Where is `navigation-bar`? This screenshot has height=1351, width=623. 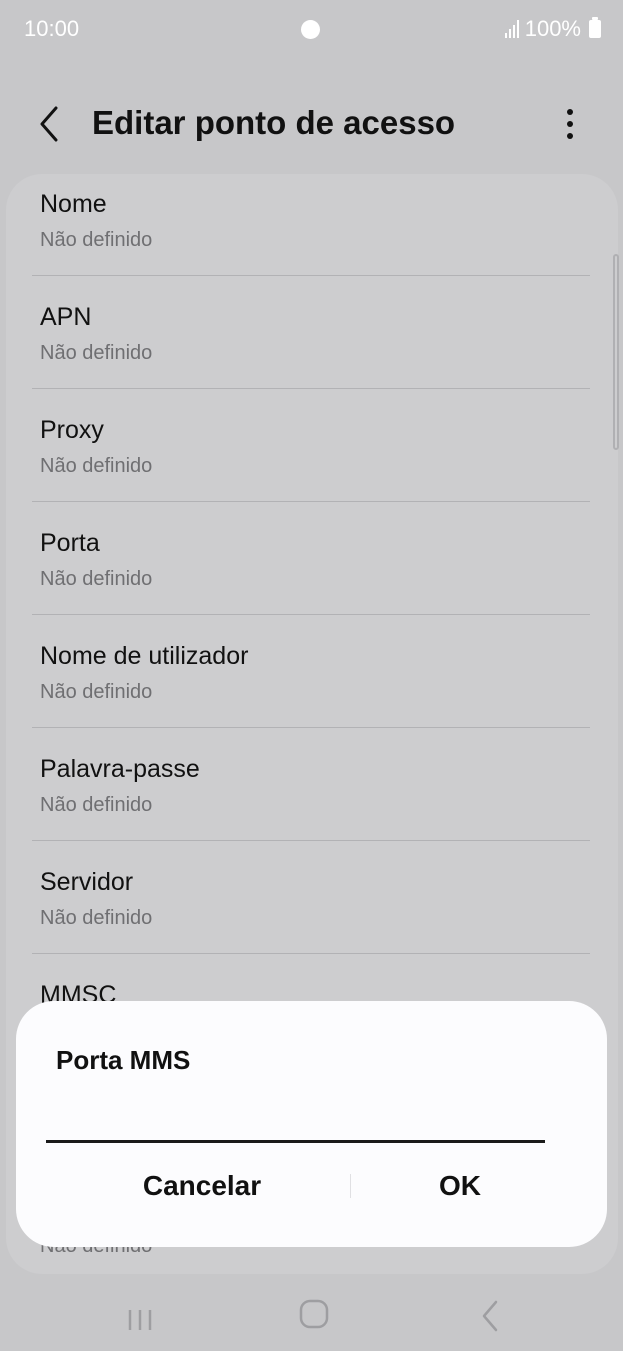
navigation-bar is located at coordinates (311, 1315).